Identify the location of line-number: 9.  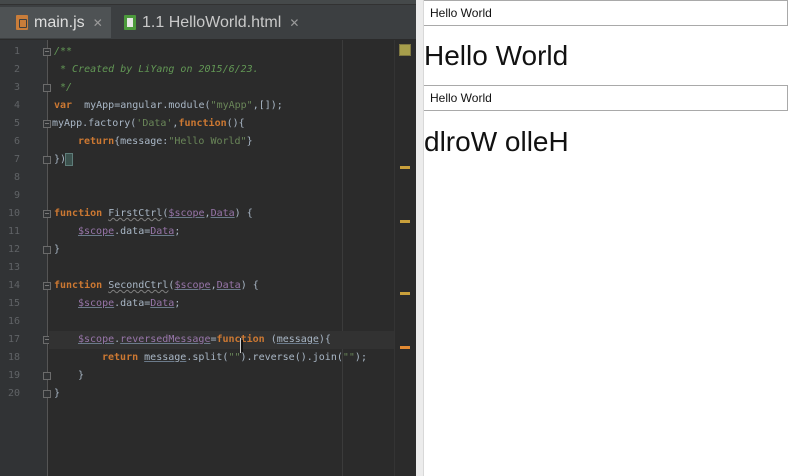
(16, 195).